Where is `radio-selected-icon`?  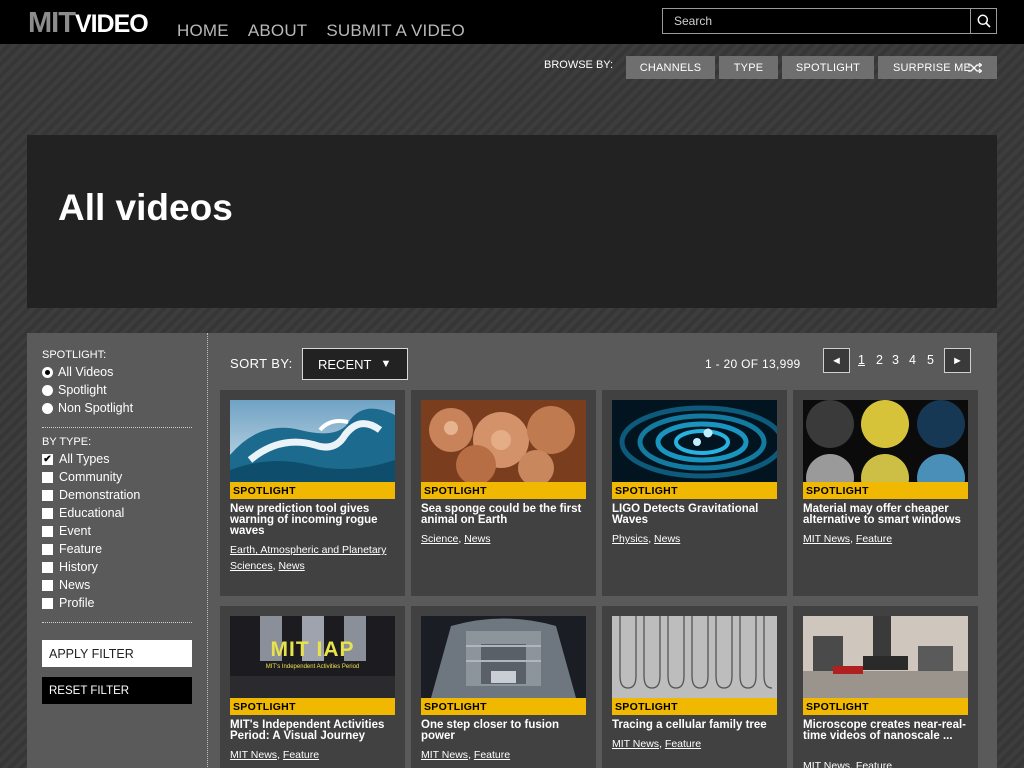
radio-selected-icon is located at coordinates (47, 372).